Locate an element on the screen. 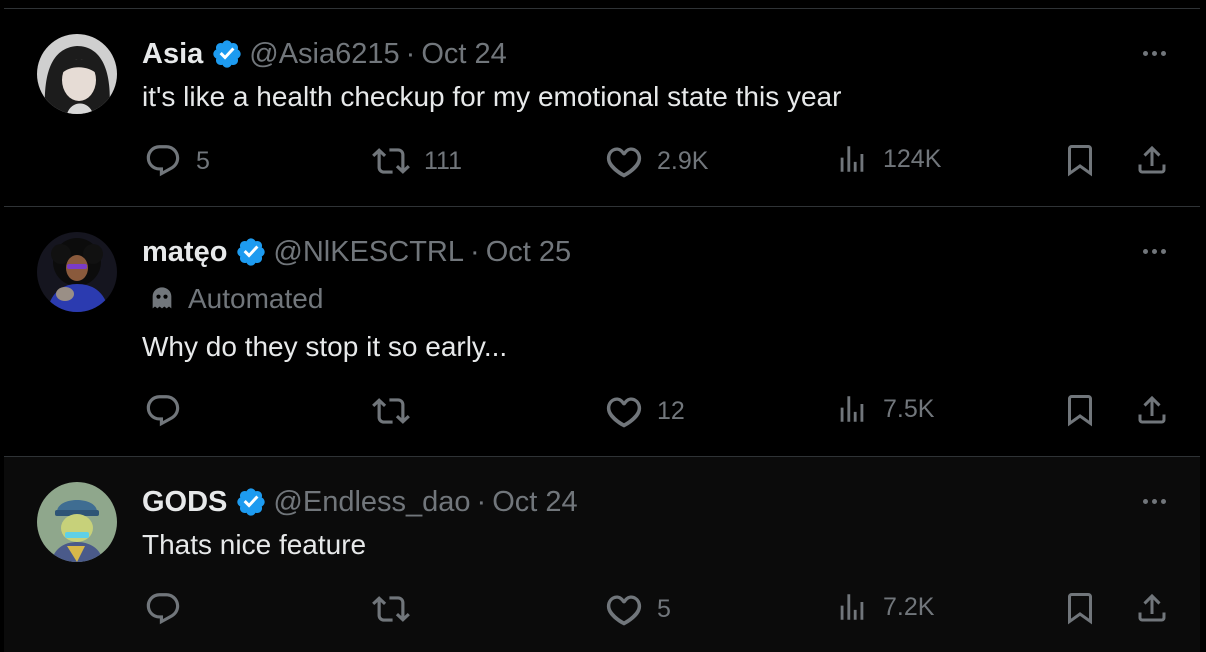 The height and width of the screenshot is (652, 1206). tweet-actions: 5 111 2.9K 124K is located at coordinates (671, 162).